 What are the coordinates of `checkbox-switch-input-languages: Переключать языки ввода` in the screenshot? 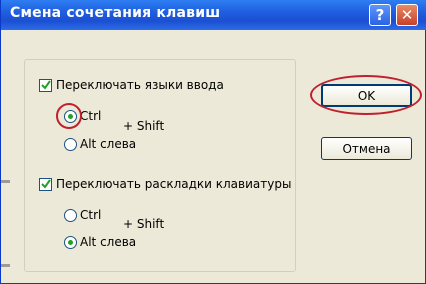 It's located at (131, 85).